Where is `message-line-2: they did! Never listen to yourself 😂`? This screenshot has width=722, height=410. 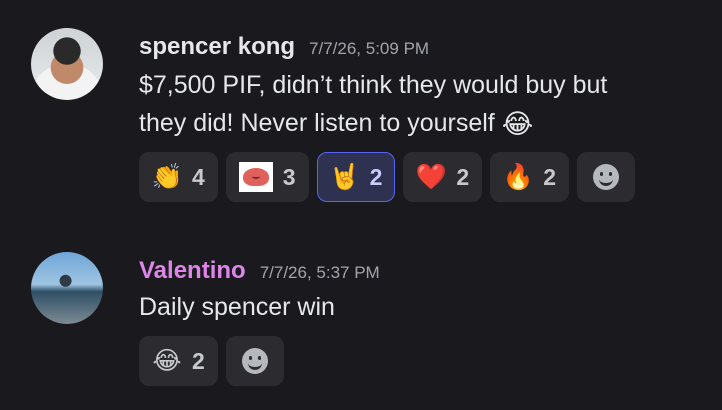 message-line-2: they did! Never listen to yourself 😂 is located at coordinates (419, 123).